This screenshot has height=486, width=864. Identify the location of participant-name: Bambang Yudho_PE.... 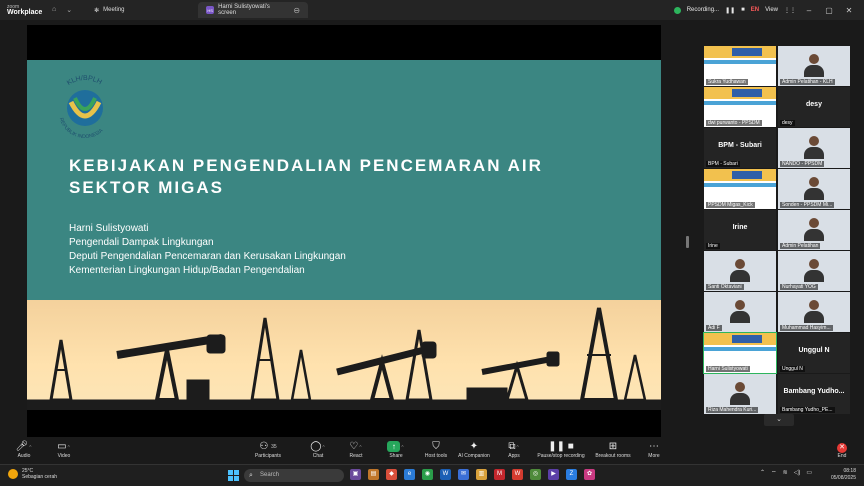
(807, 410).